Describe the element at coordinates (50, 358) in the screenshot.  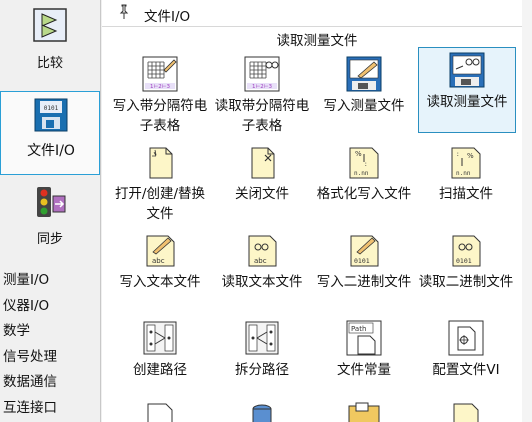
I see `category-list-item: 信号处理` at that location.